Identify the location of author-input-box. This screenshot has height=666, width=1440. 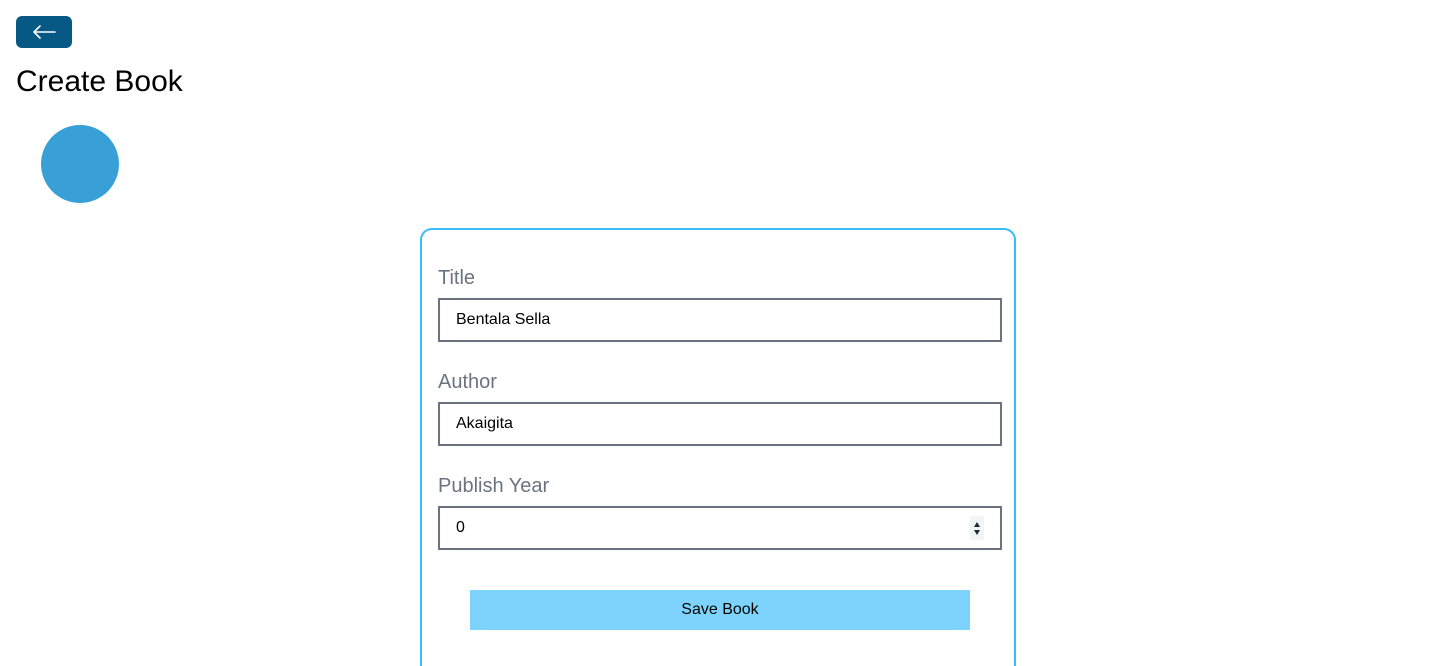
(720, 424).